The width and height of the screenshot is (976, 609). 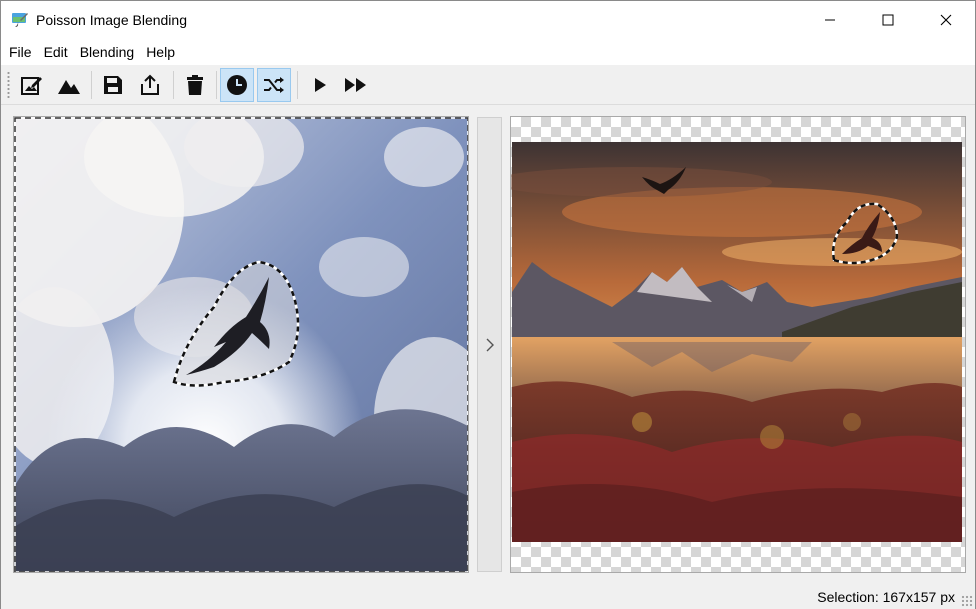 What do you see at coordinates (488, 52) in the screenshot?
I see `menu-bar: File Edit Blending Help` at bounding box center [488, 52].